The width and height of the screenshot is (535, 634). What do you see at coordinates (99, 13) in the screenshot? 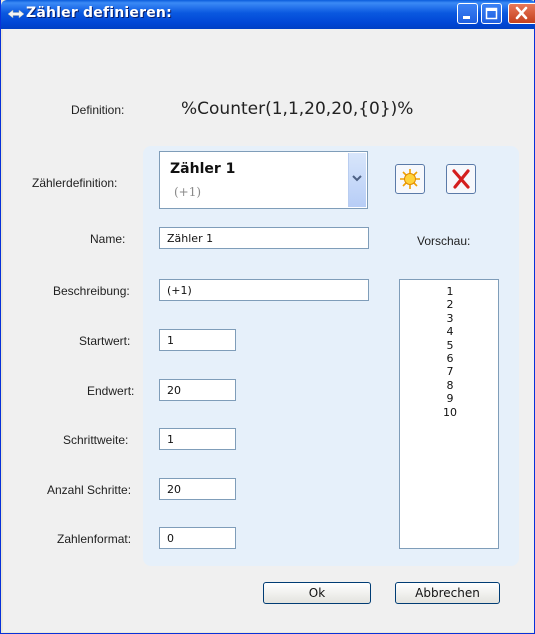
I see `window-title: Zähler definieren:` at bounding box center [99, 13].